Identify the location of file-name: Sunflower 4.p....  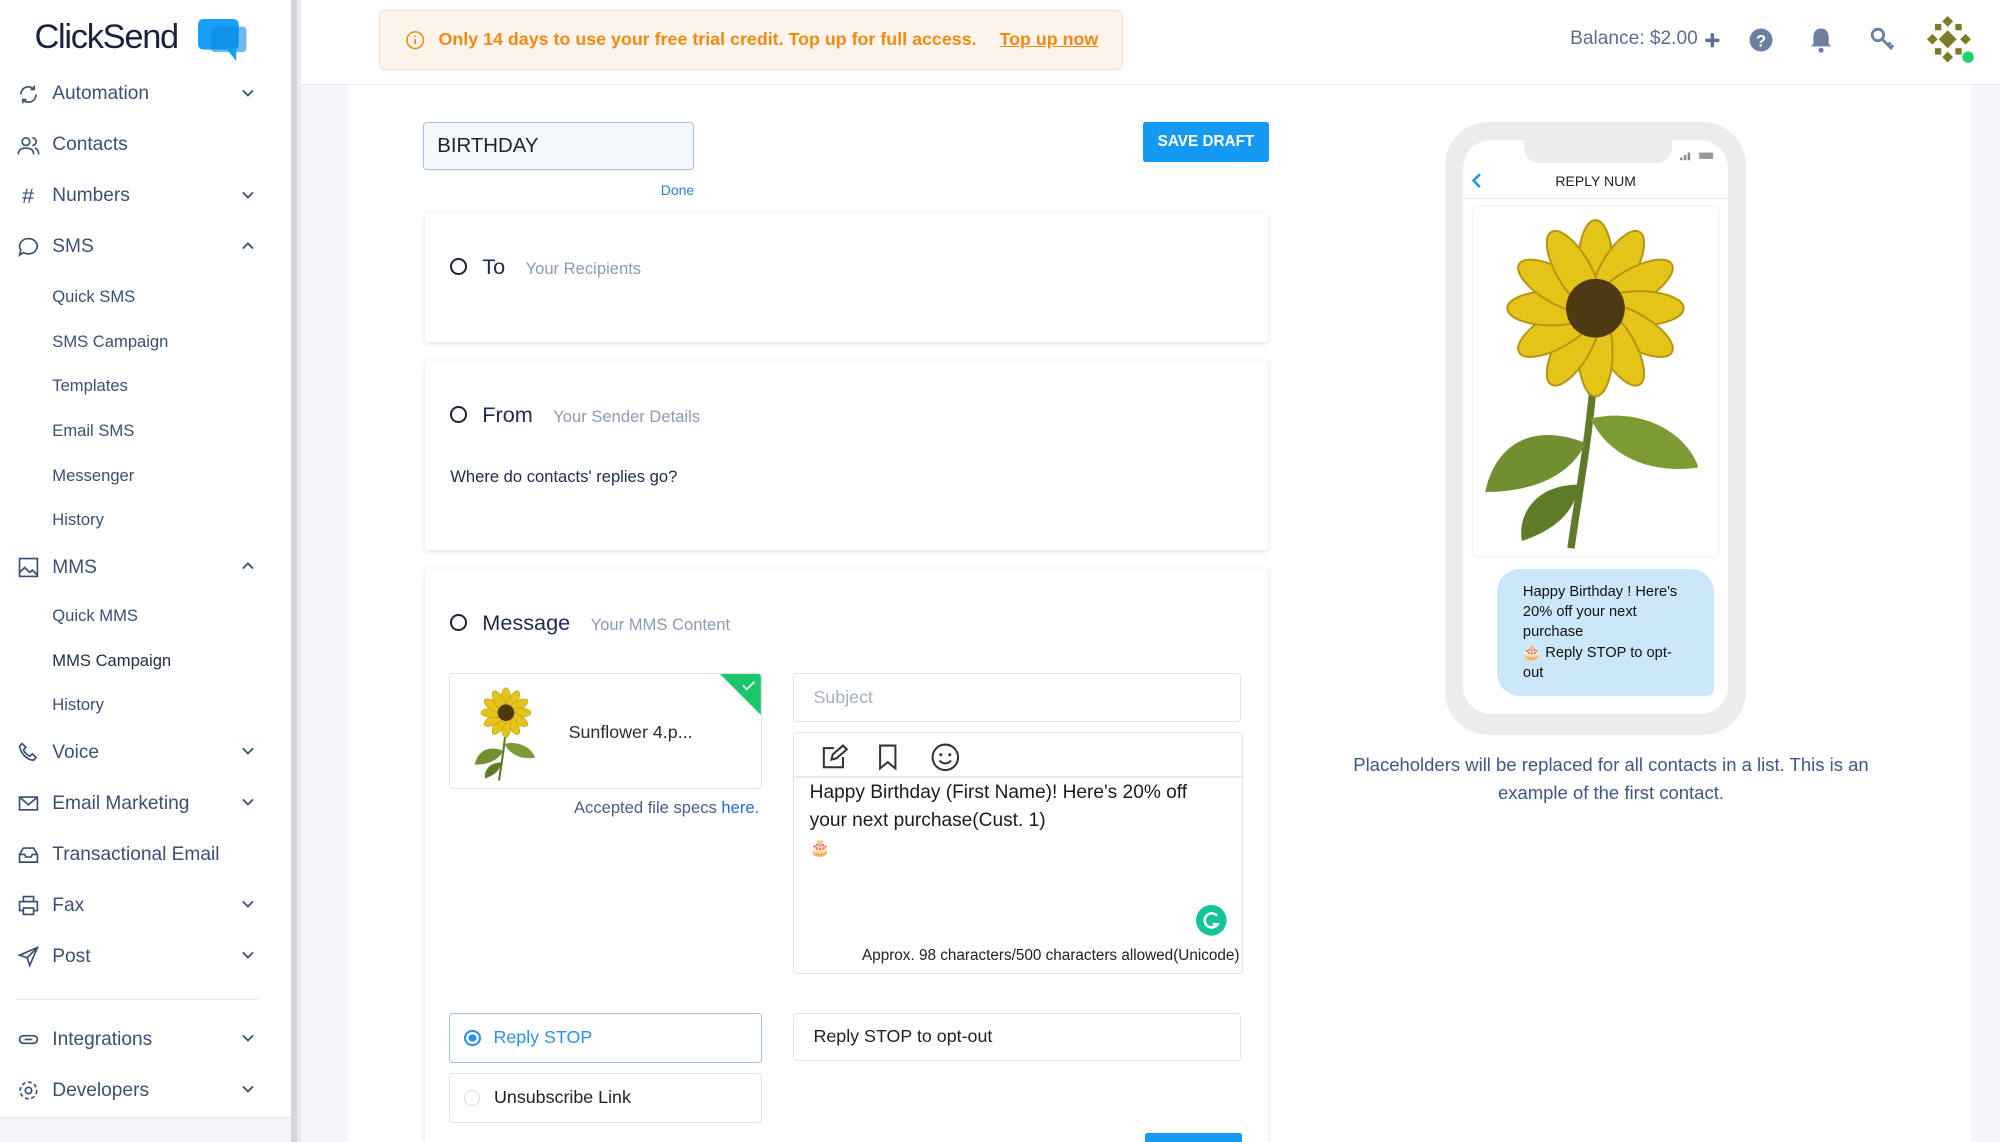
(630, 731).